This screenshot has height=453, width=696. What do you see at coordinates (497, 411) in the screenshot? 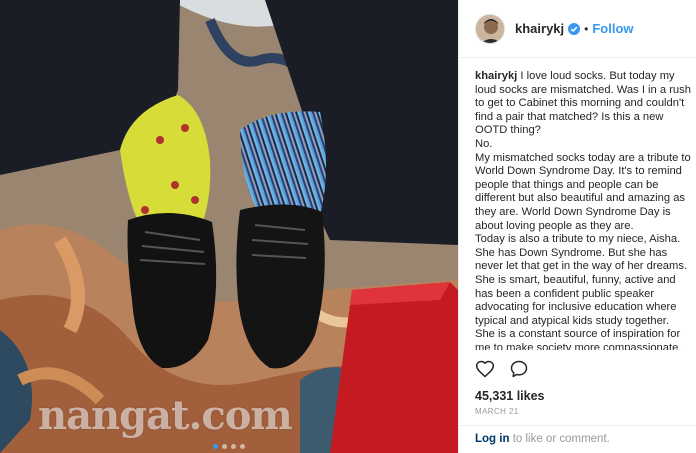
I see `post-date: MARCH 21` at bounding box center [497, 411].